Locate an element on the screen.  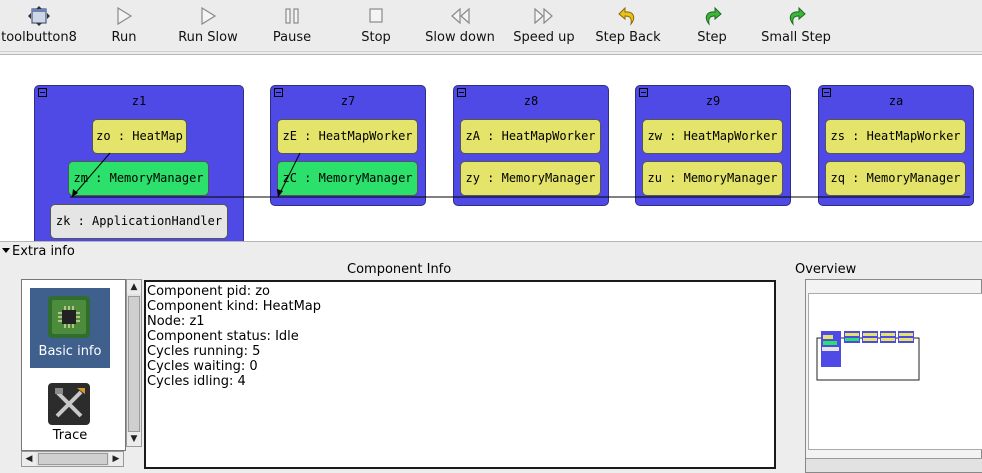
list-item-basic-info: Basic info is located at coordinates (70, 328).